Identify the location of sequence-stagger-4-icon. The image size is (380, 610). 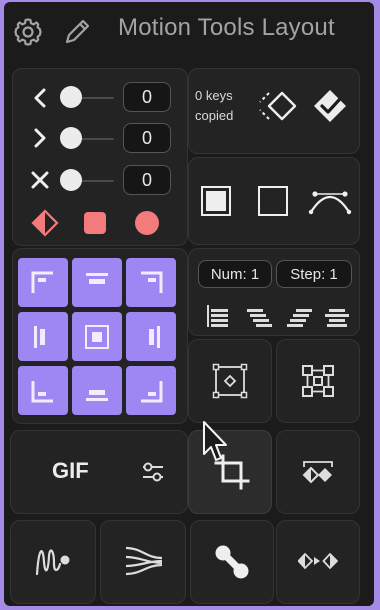
(337, 316).